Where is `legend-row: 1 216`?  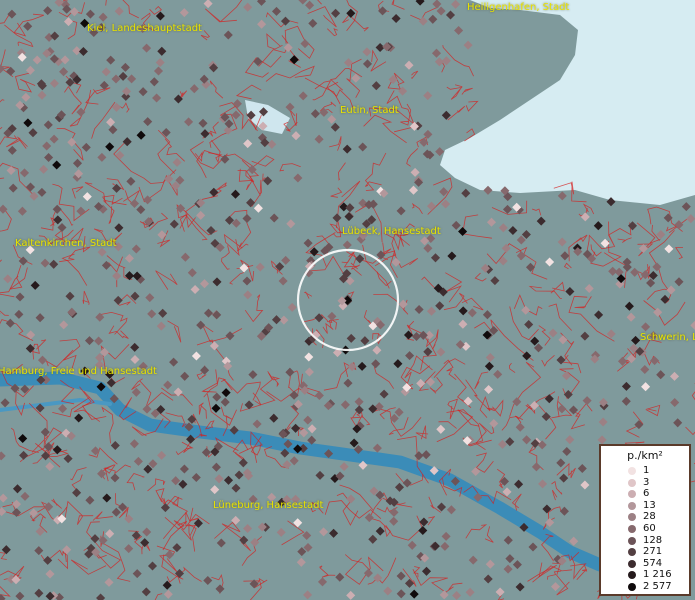 legend-row: 1 216 is located at coordinates (645, 575).